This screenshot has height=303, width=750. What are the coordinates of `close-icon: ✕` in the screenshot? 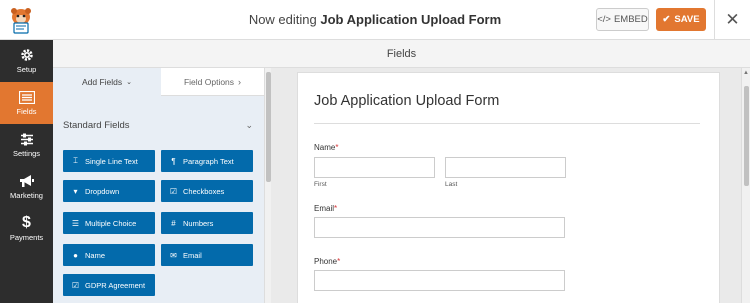 It's located at (732, 19).